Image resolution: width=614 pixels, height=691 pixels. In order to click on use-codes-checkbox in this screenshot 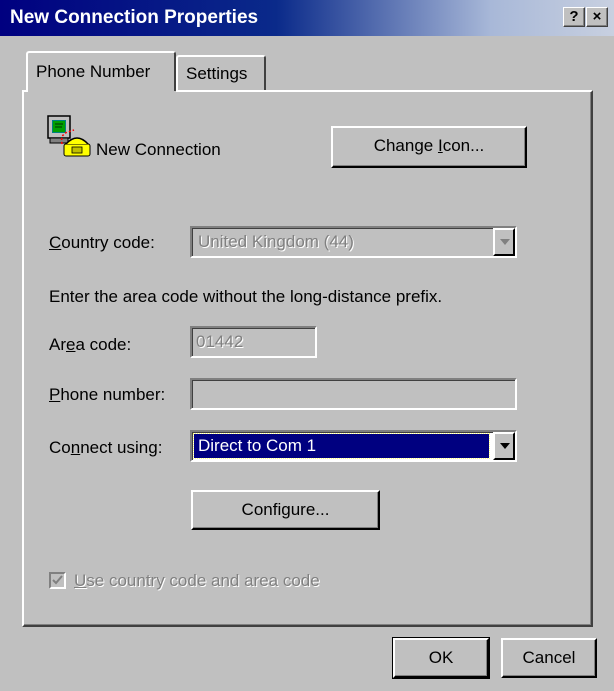, I will do `click(57, 580)`.